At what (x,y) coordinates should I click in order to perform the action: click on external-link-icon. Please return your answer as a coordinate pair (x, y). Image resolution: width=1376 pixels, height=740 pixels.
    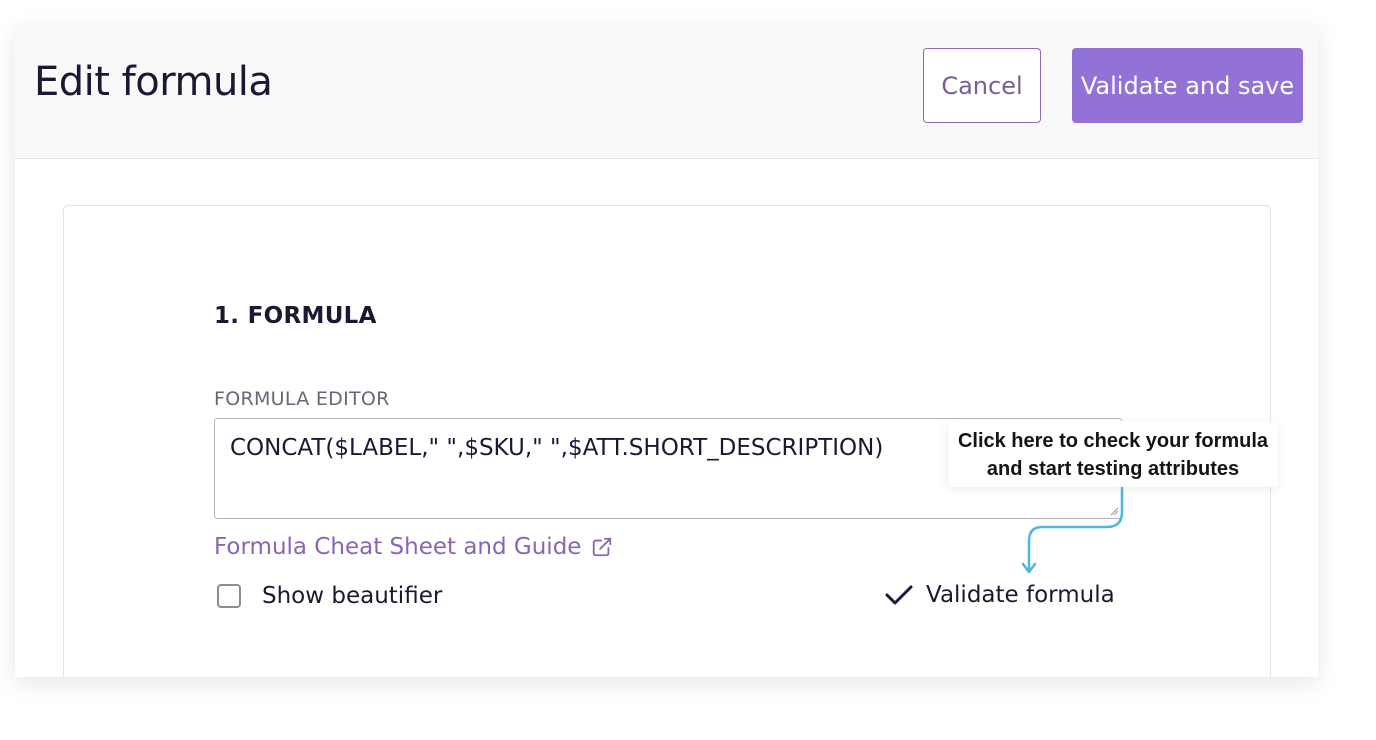
    Looking at the image, I should click on (602, 547).